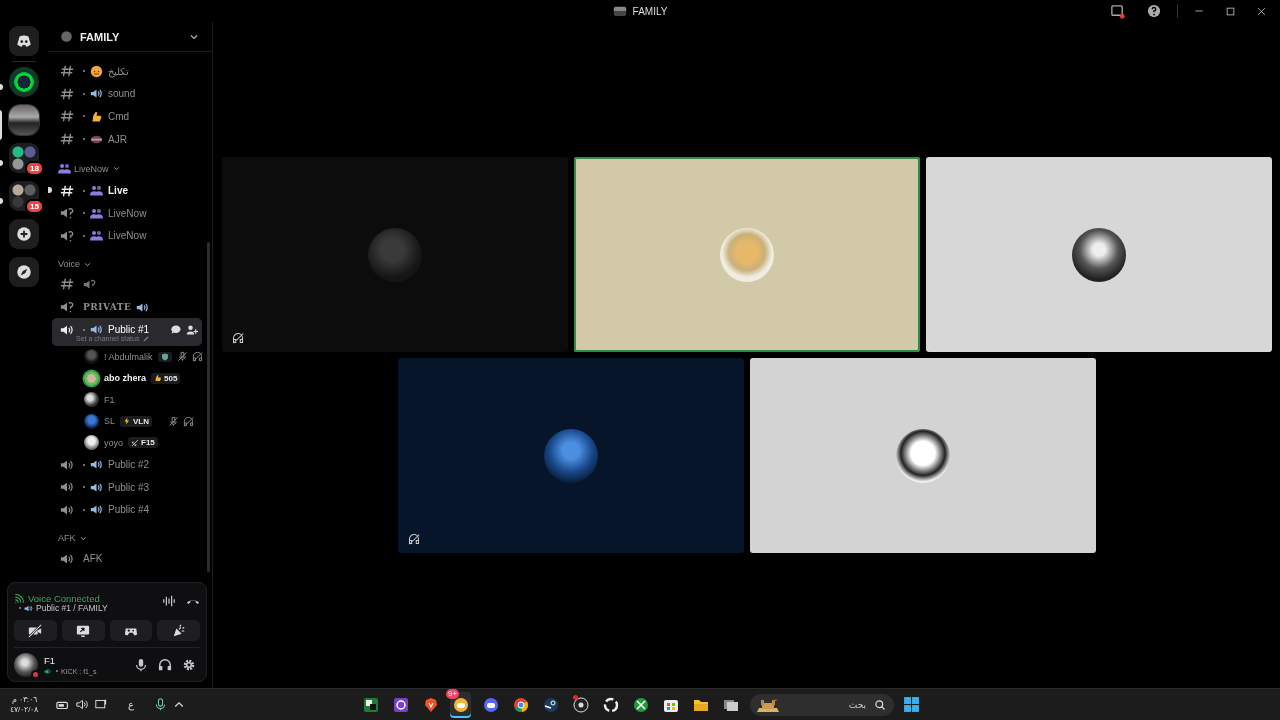 The height and width of the screenshot is (720, 1280). I want to click on steam-icon, so click(550, 704).